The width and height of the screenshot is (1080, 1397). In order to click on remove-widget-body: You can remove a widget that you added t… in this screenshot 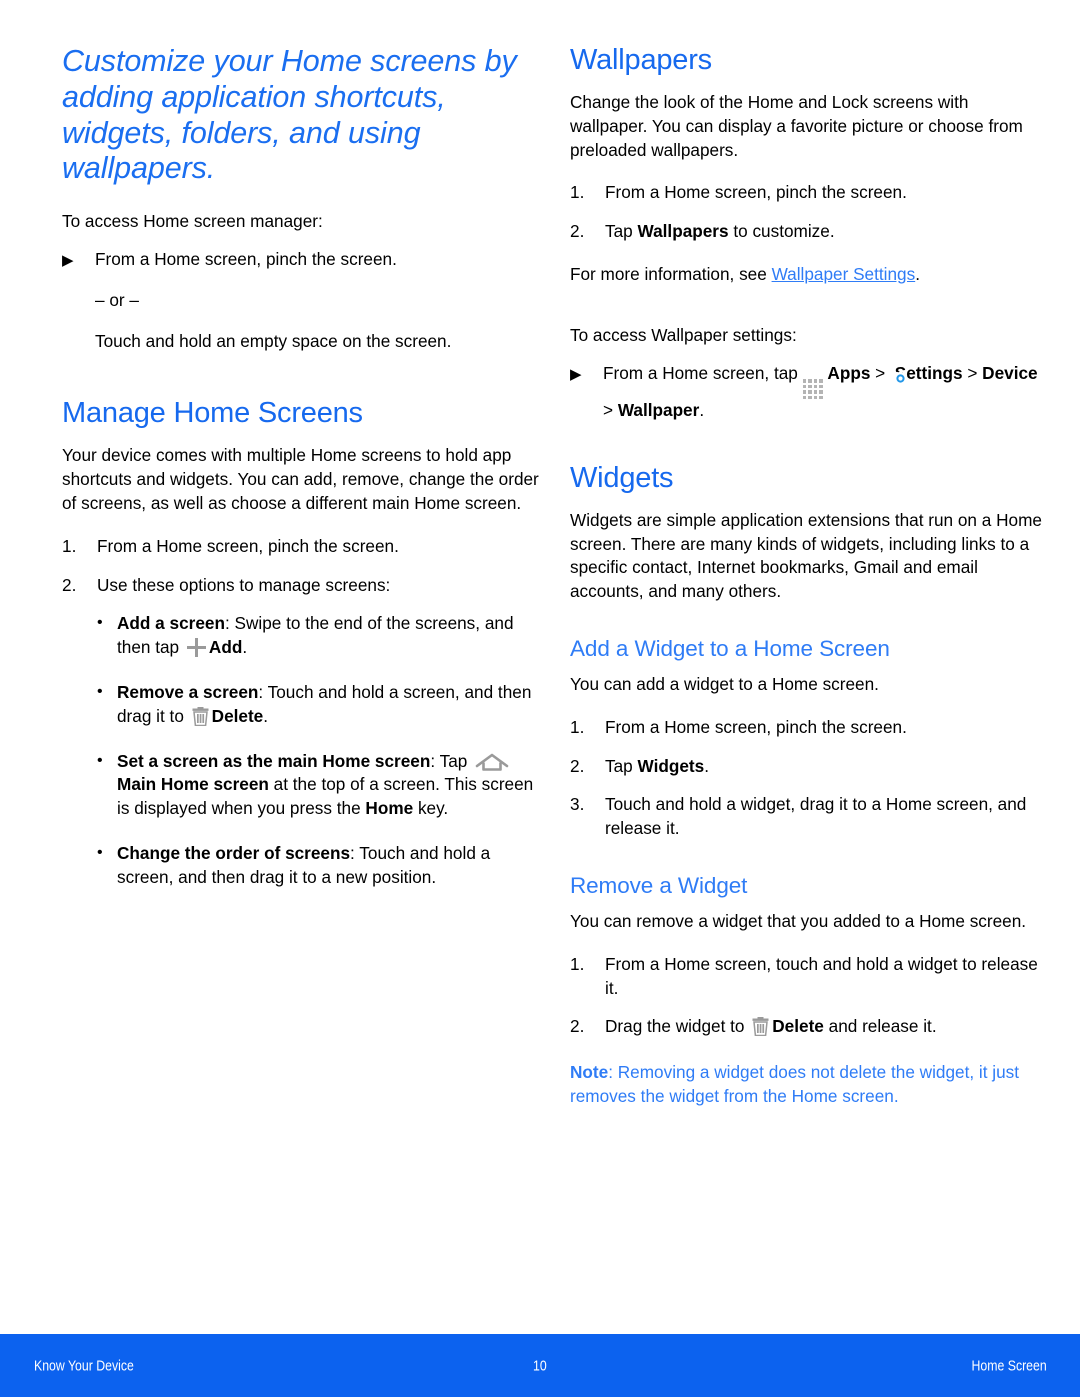, I will do `click(798, 921)`.